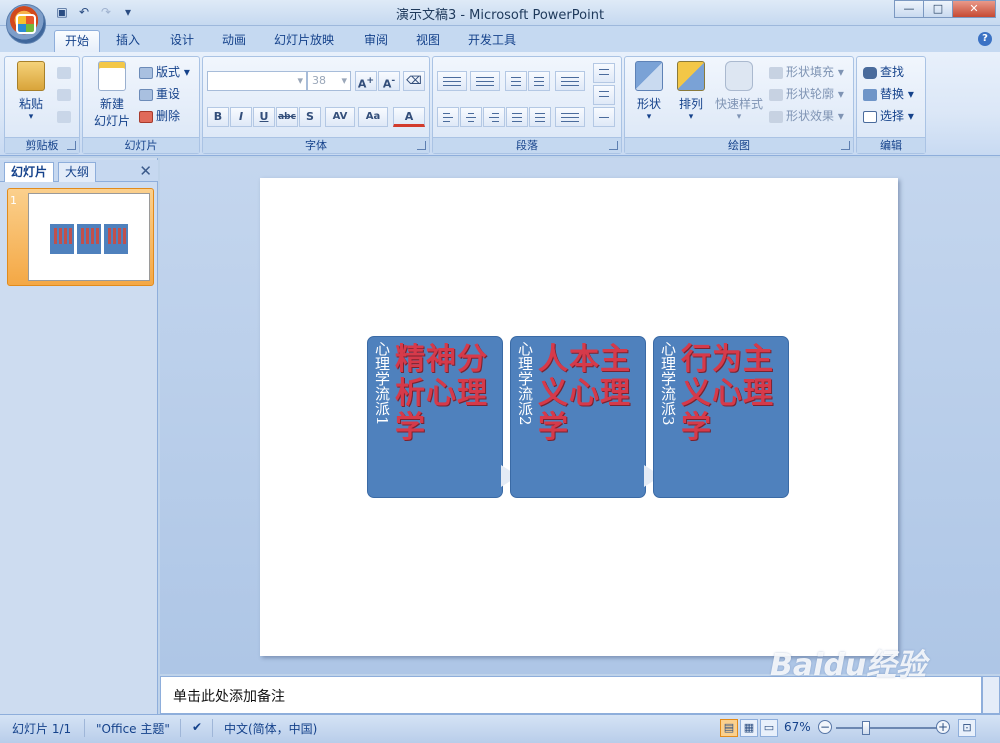 Image resolution: width=1000 pixels, height=743 pixels. Describe the element at coordinates (485, 81) in the screenshot. I see `numbering-button` at that location.